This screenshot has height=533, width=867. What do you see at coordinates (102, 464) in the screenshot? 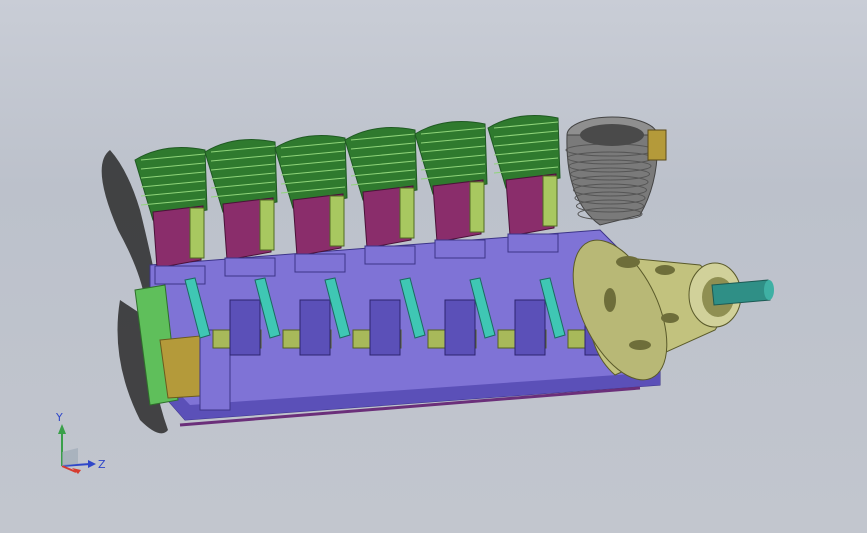
I see `z-axis-label: Z` at bounding box center [102, 464].